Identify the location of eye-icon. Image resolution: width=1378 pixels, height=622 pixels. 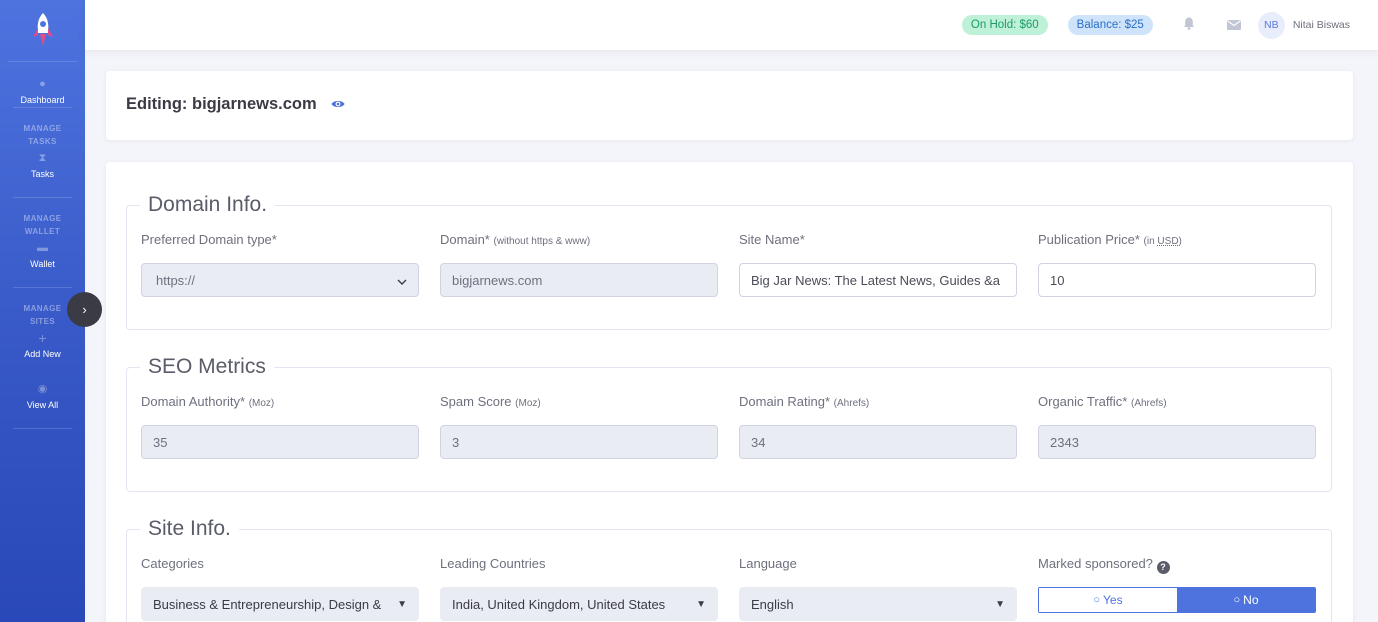
(338, 105).